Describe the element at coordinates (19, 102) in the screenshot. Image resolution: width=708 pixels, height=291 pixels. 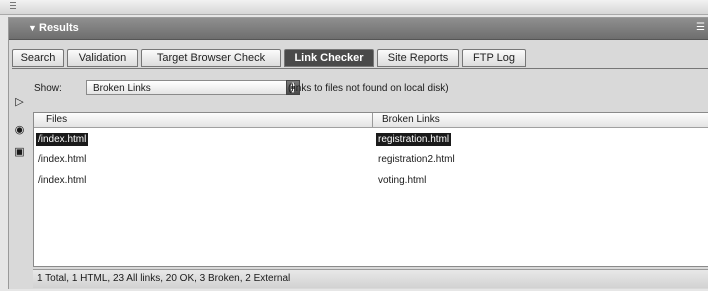
I see `play-icon: ▷` at that location.